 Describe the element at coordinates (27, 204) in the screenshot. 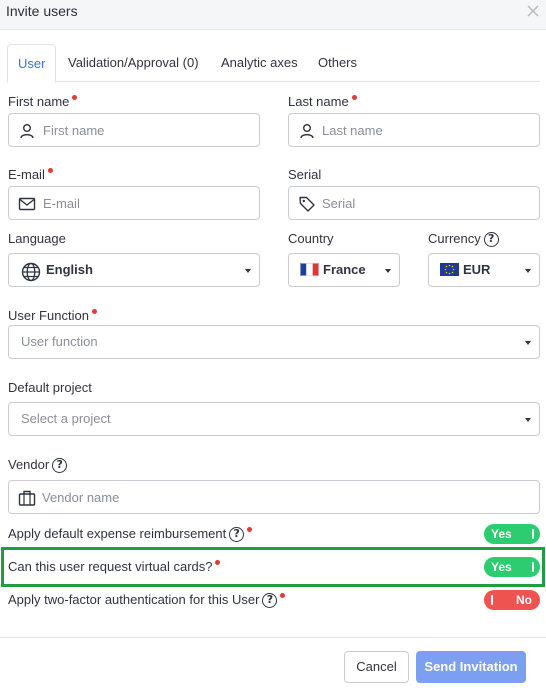

I see `mail-icon` at that location.